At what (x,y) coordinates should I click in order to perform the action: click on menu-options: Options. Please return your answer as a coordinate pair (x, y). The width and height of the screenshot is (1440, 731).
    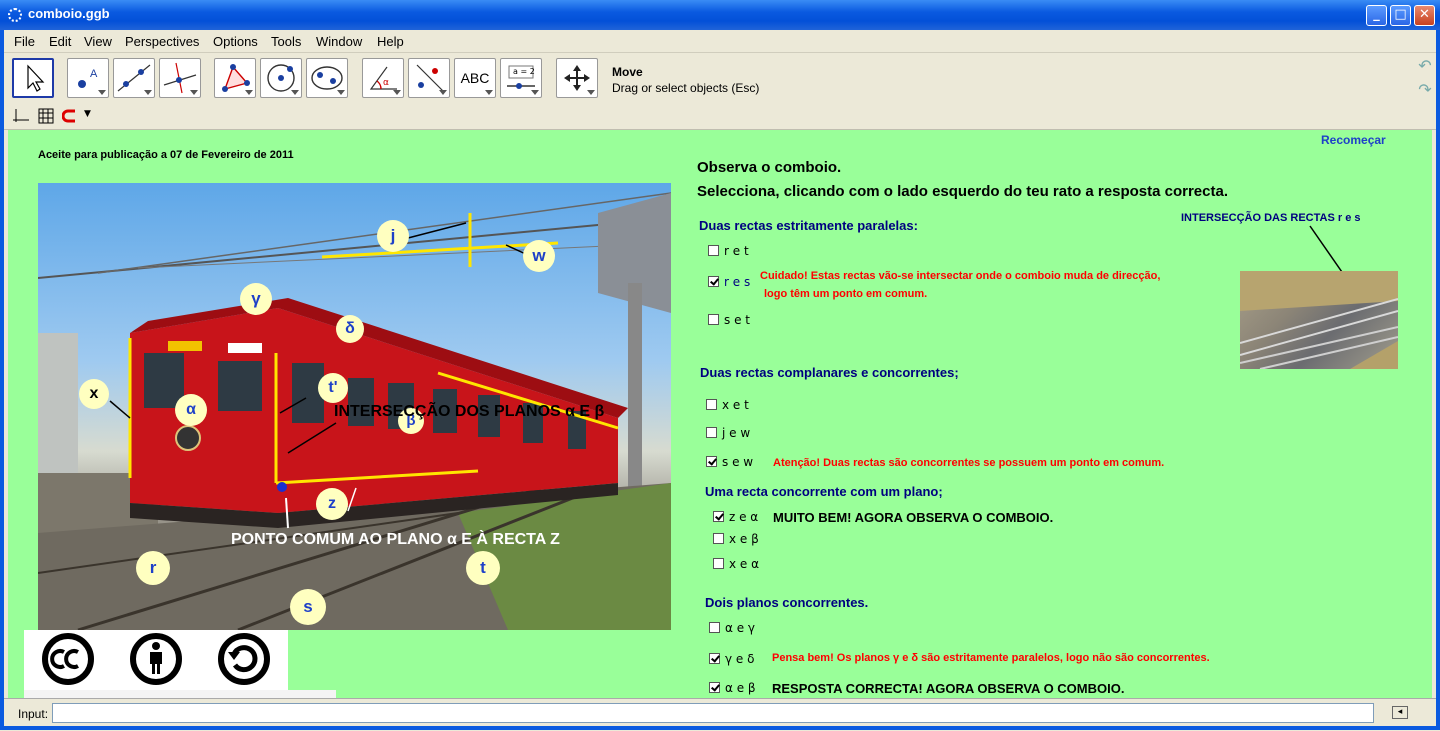
    Looking at the image, I should click on (235, 41).